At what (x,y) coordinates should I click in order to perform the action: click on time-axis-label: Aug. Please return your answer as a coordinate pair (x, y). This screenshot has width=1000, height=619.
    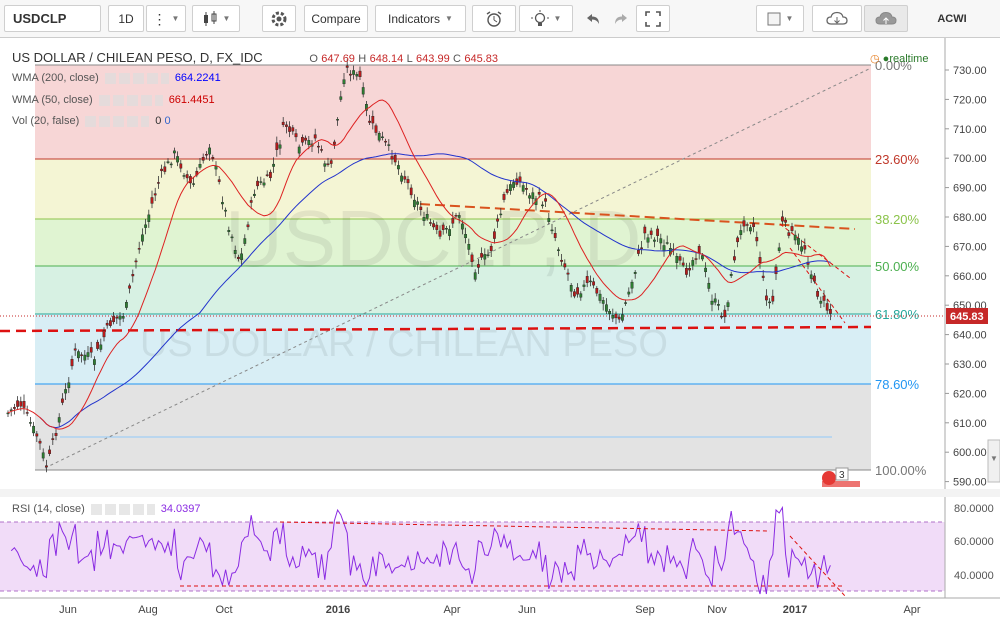
    Looking at the image, I should click on (148, 610).